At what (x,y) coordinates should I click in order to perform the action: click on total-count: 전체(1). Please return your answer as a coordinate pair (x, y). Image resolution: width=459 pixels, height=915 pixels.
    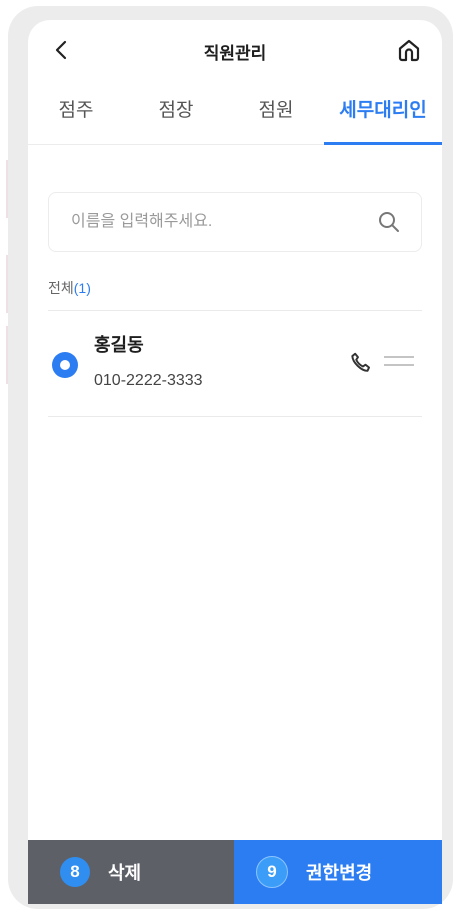
    Looking at the image, I should click on (69, 288).